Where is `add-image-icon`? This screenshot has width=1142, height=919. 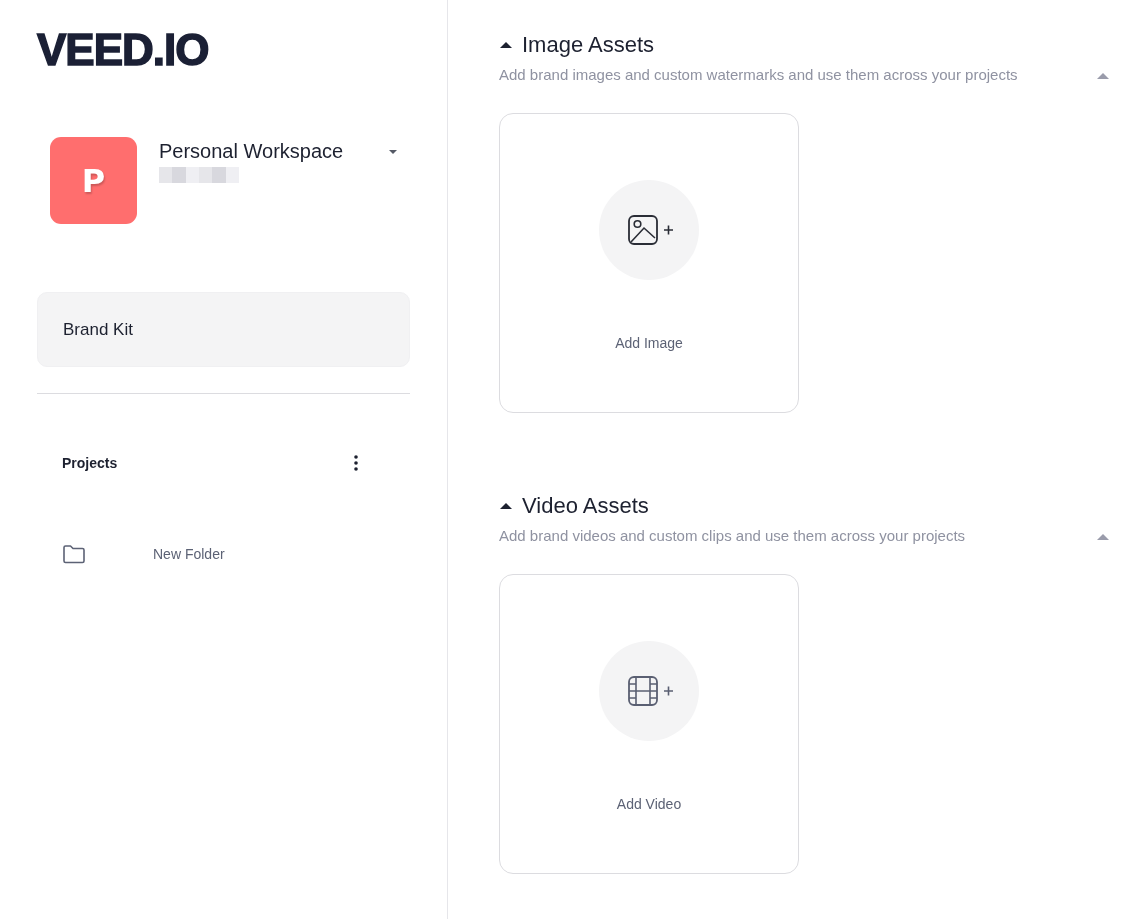 add-image-icon is located at coordinates (651, 230).